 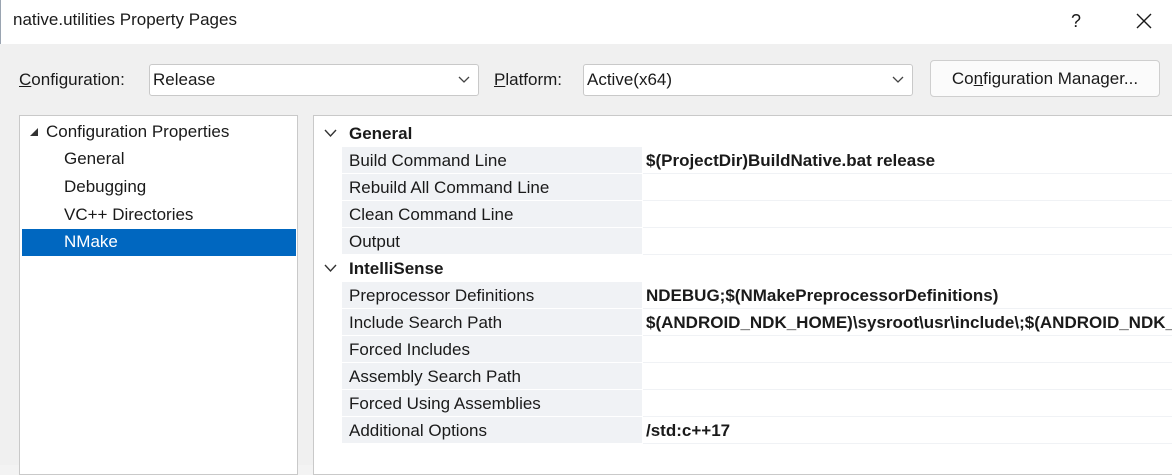 What do you see at coordinates (375, 241) in the screenshot?
I see `property-name: Output` at bounding box center [375, 241].